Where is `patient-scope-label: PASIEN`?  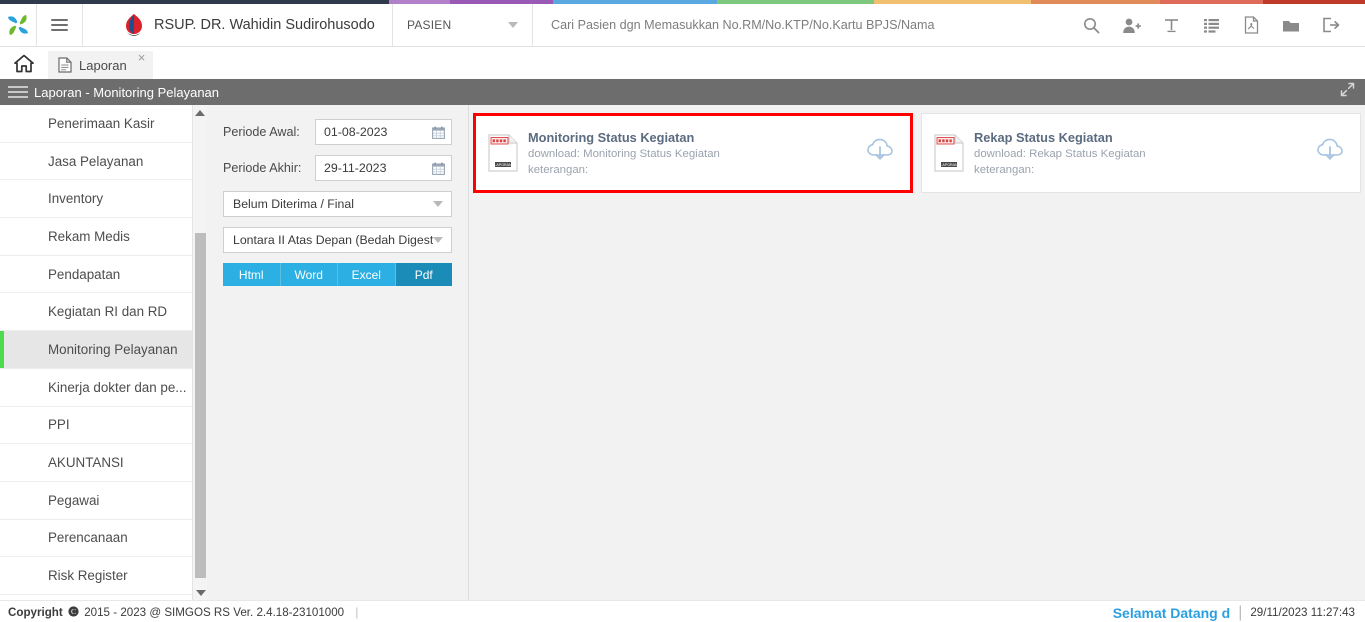
patient-scope-label: PASIEN is located at coordinates (429, 25).